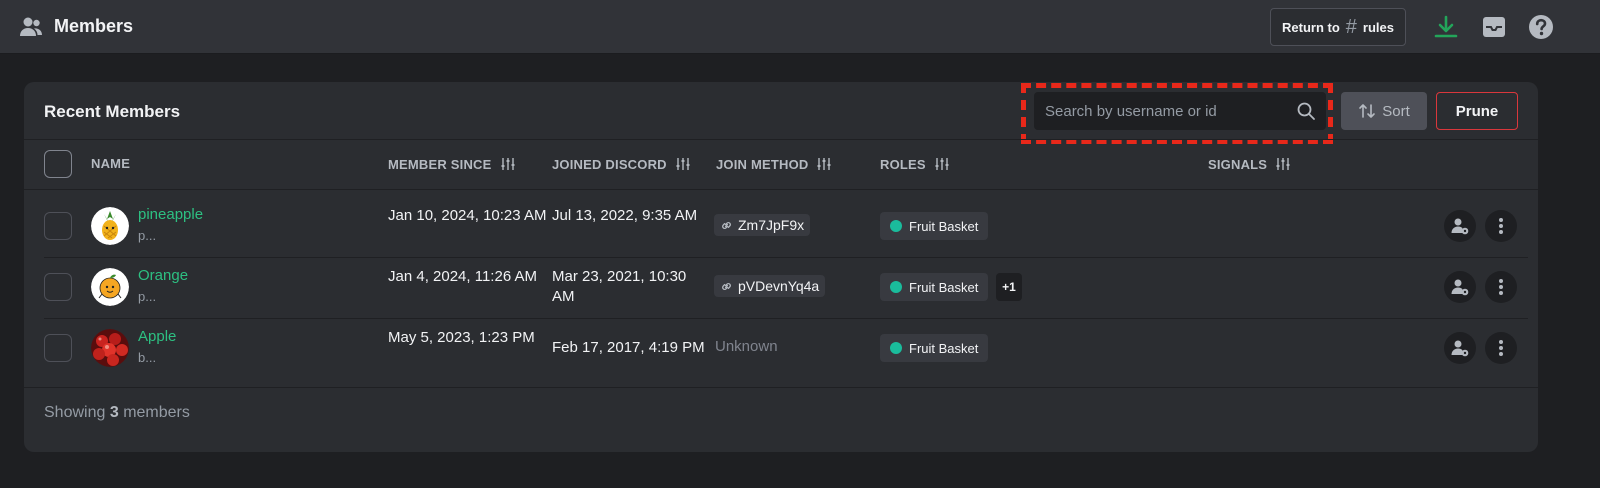 This screenshot has height=488, width=1600. What do you see at coordinates (1494, 27) in the screenshot?
I see `inbox-icon` at bounding box center [1494, 27].